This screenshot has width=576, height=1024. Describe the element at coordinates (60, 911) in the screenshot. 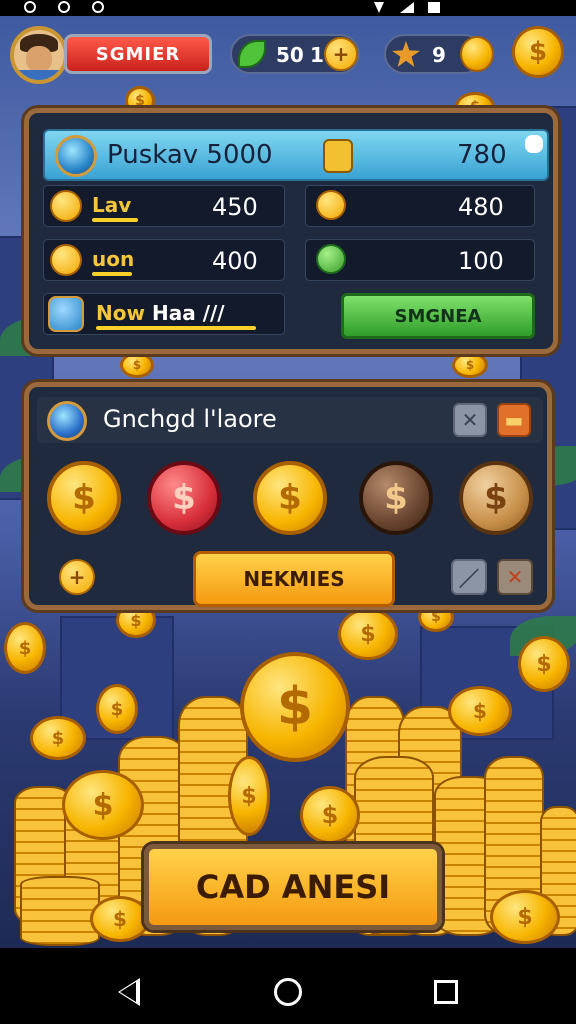

I see `coin-stack` at that location.